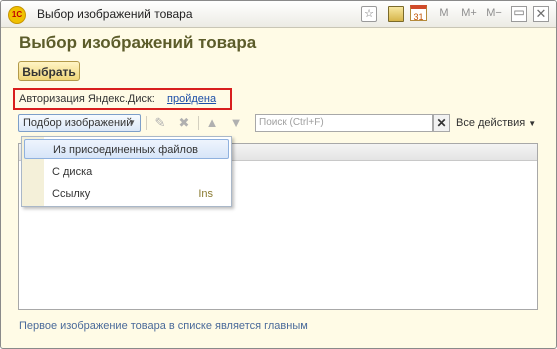 The height and width of the screenshot is (349, 557). I want to click on menu-item-label: Из присоединенных файлов, so click(126, 150).